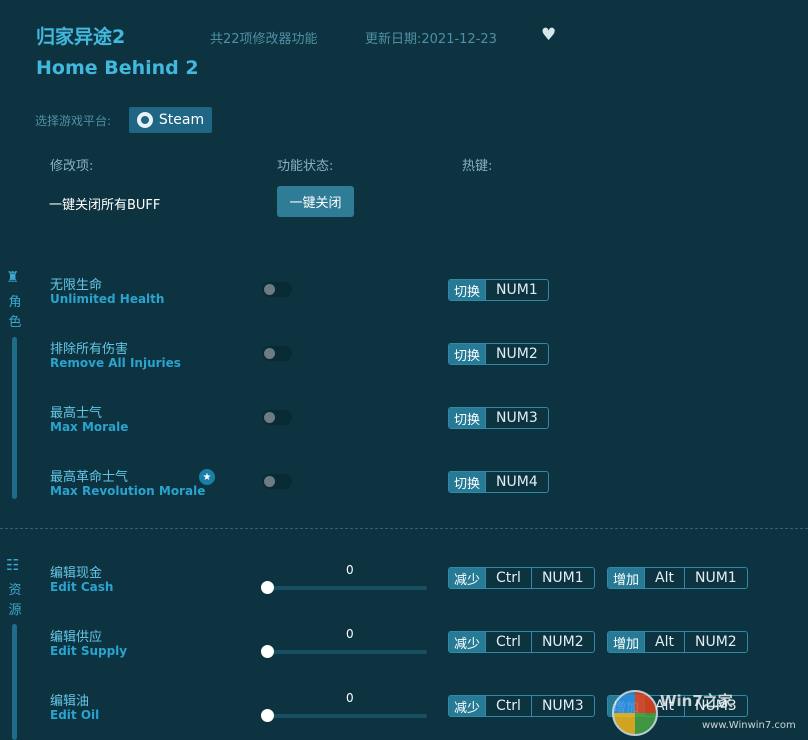 The height and width of the screenshot is (740, 808). I want to click on hotkey-decrease: 减少 Ctrl NUM1, so click(521, 578).